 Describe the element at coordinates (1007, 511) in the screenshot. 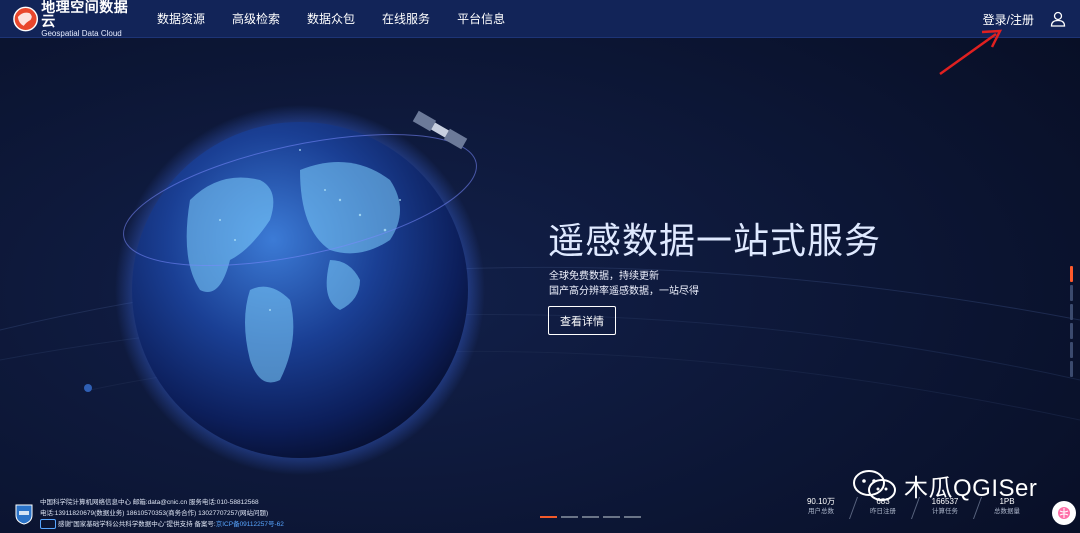

I see `stat-label: 总数据量` at that location.